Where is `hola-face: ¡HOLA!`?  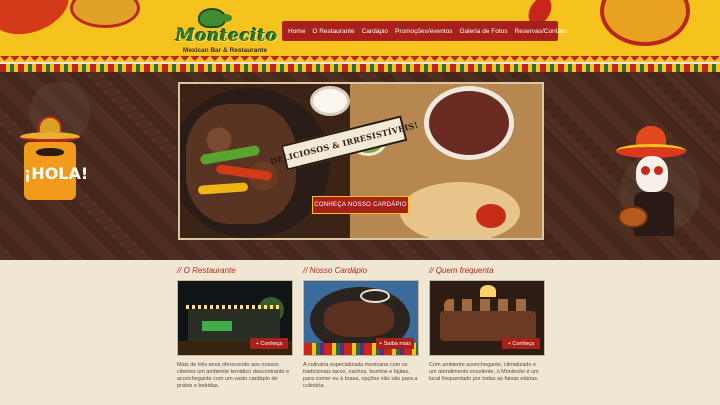 hola-face: ¡HOLA! is located at coordinates (56, 171).